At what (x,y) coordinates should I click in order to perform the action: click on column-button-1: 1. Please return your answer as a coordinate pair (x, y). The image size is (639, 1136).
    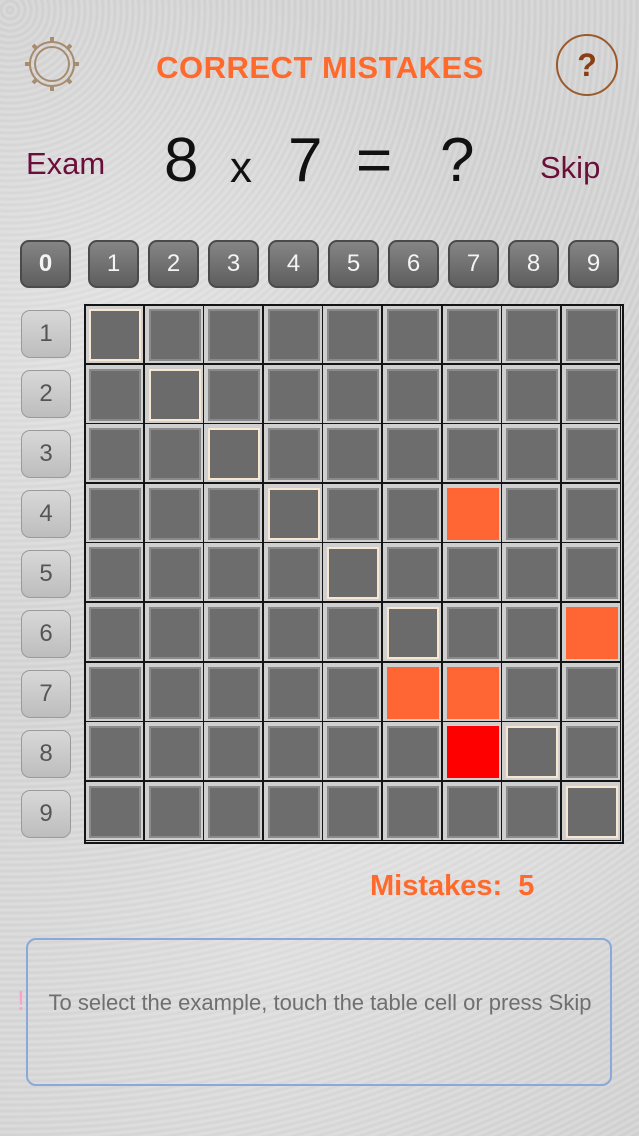
    Looking at the image, I should click on (113, 264).